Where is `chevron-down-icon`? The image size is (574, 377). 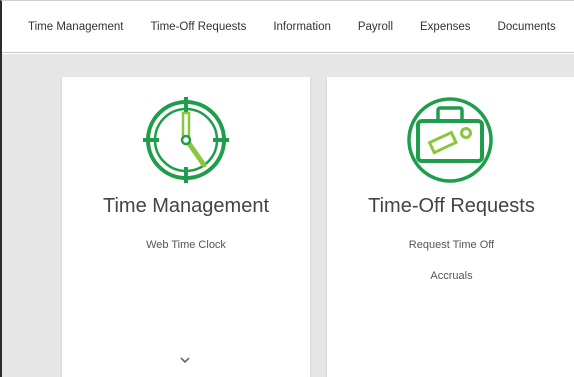
chevron-down-icon is located at coordinates (185, 360).